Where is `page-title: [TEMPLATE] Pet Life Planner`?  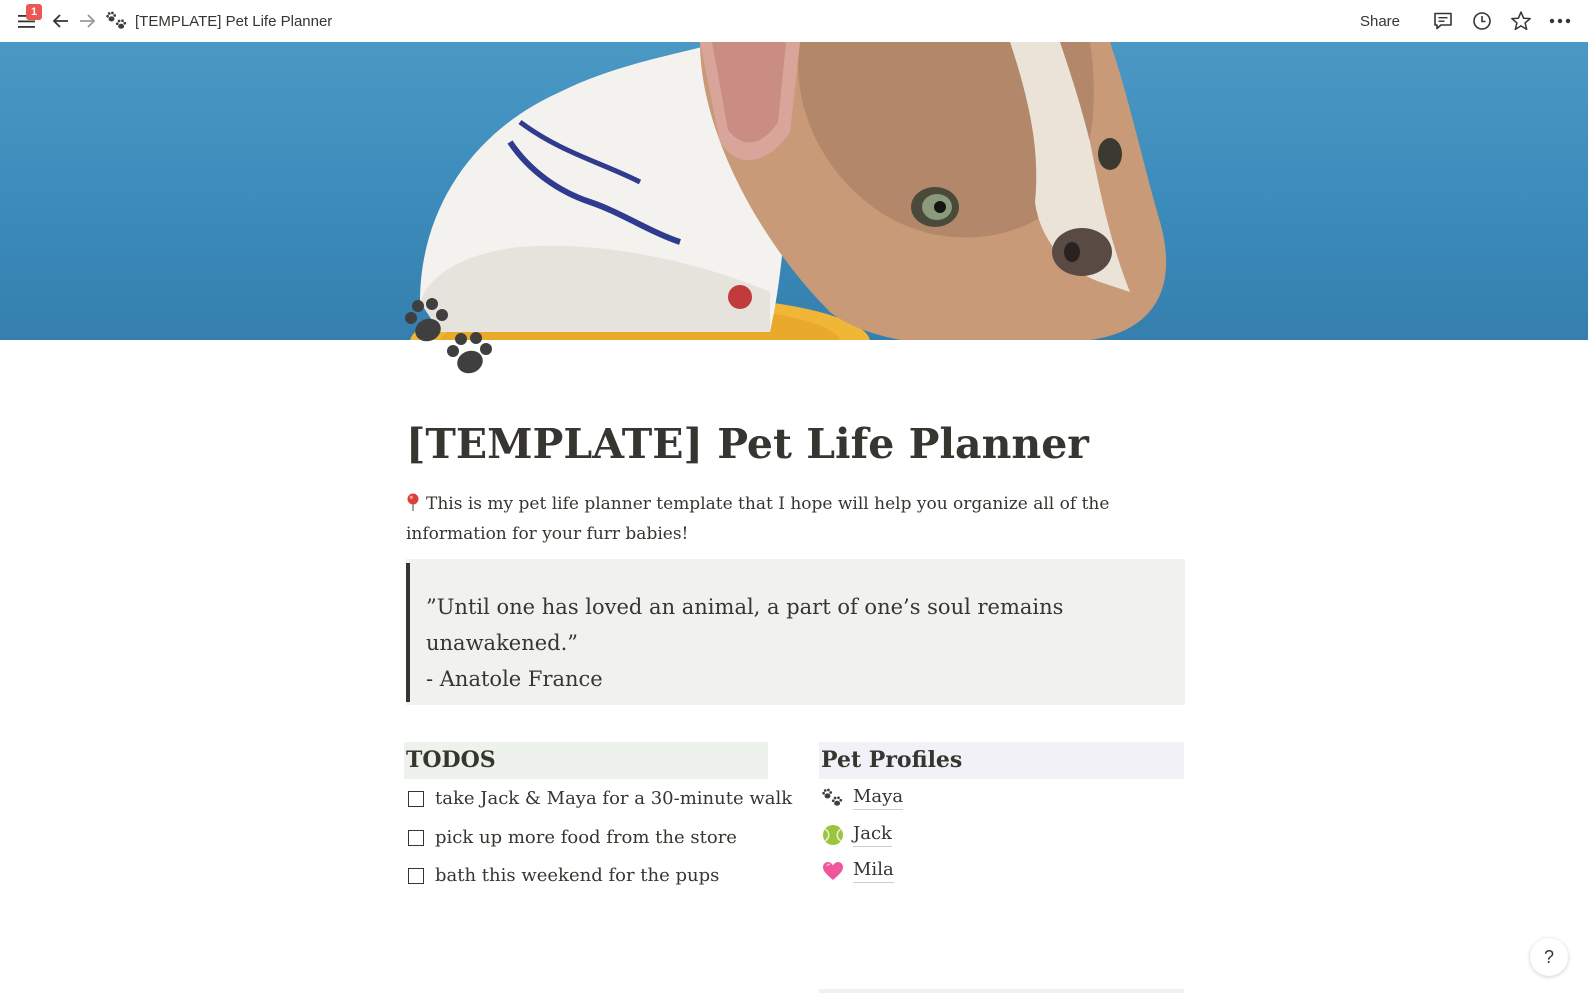
page-title: [TEMPLATE] Pet Life Planner is located at coordinates (747, 444).